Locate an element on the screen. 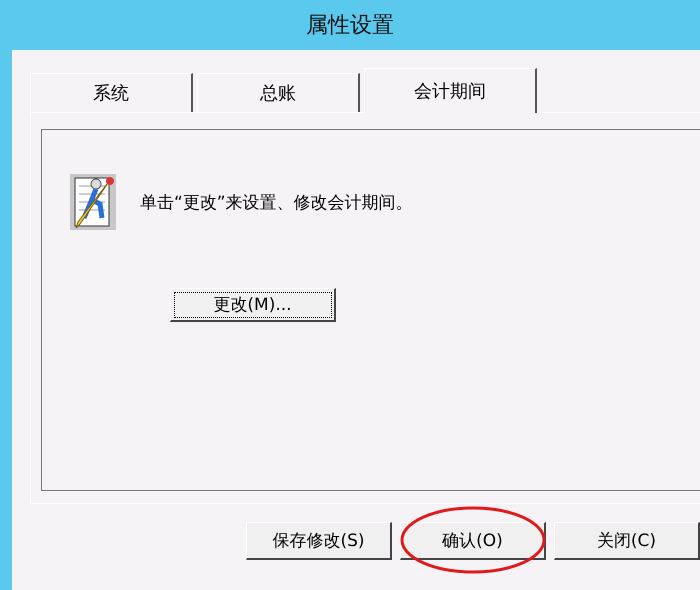 The width and height of the screenshot is (700, 590). instruction-text: 单击“更改”来设置、修改会计期间。 is located at coordinates (276, 203).